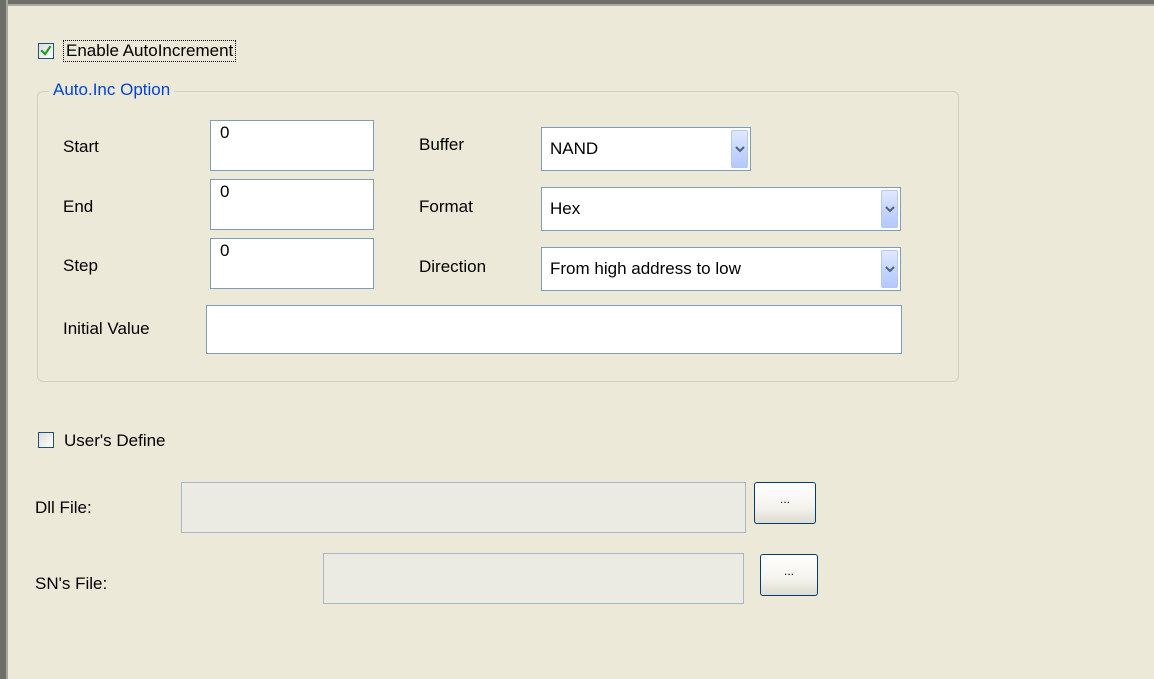 The width and height of the screenshot is (1154, 679). I want to click on sn-file-label: SN's File:, so click(71, 583).